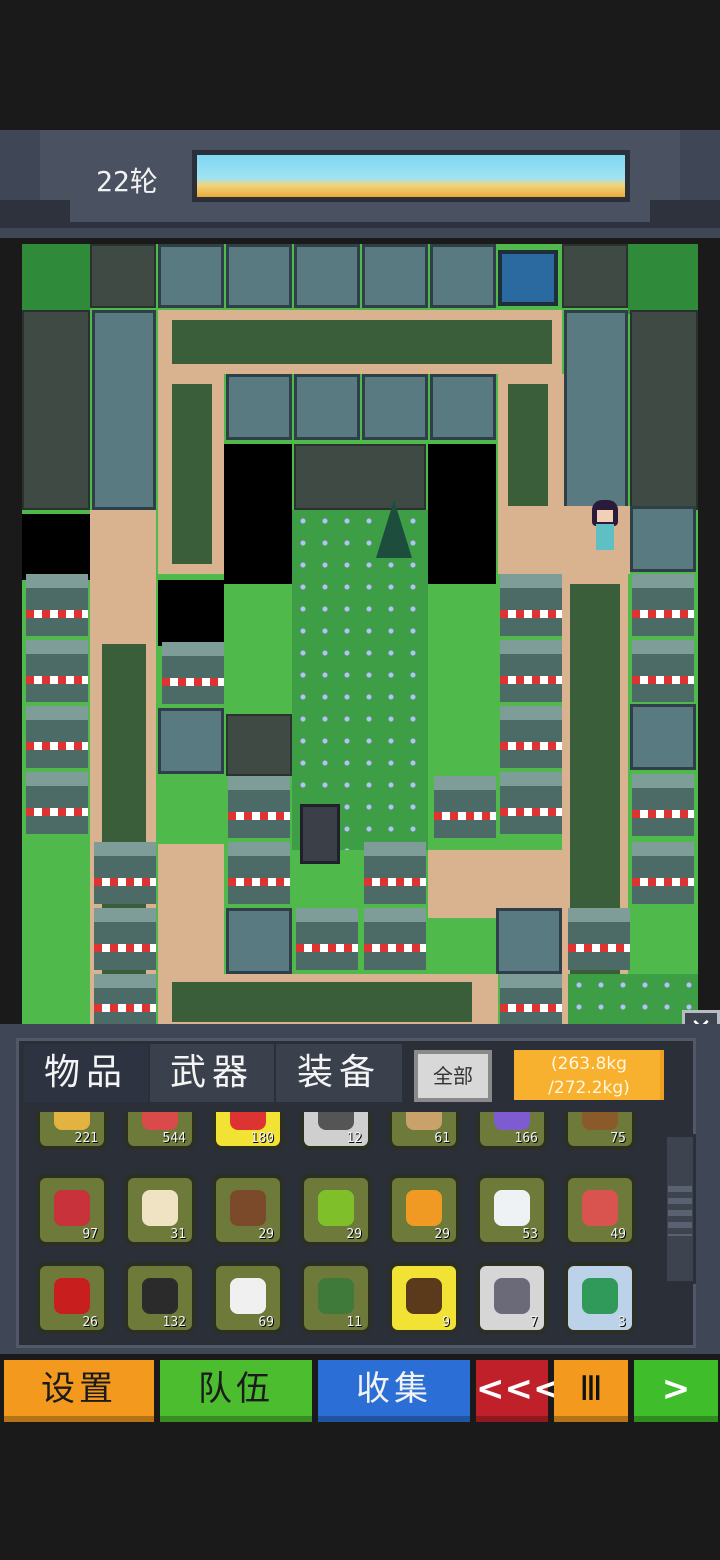 This screenshot has width=720, height=1560. What do you see at coordinates (248, 1298) in the screenshot?
I see `inventory-slot: 69` at bounding box center [248, 1298].